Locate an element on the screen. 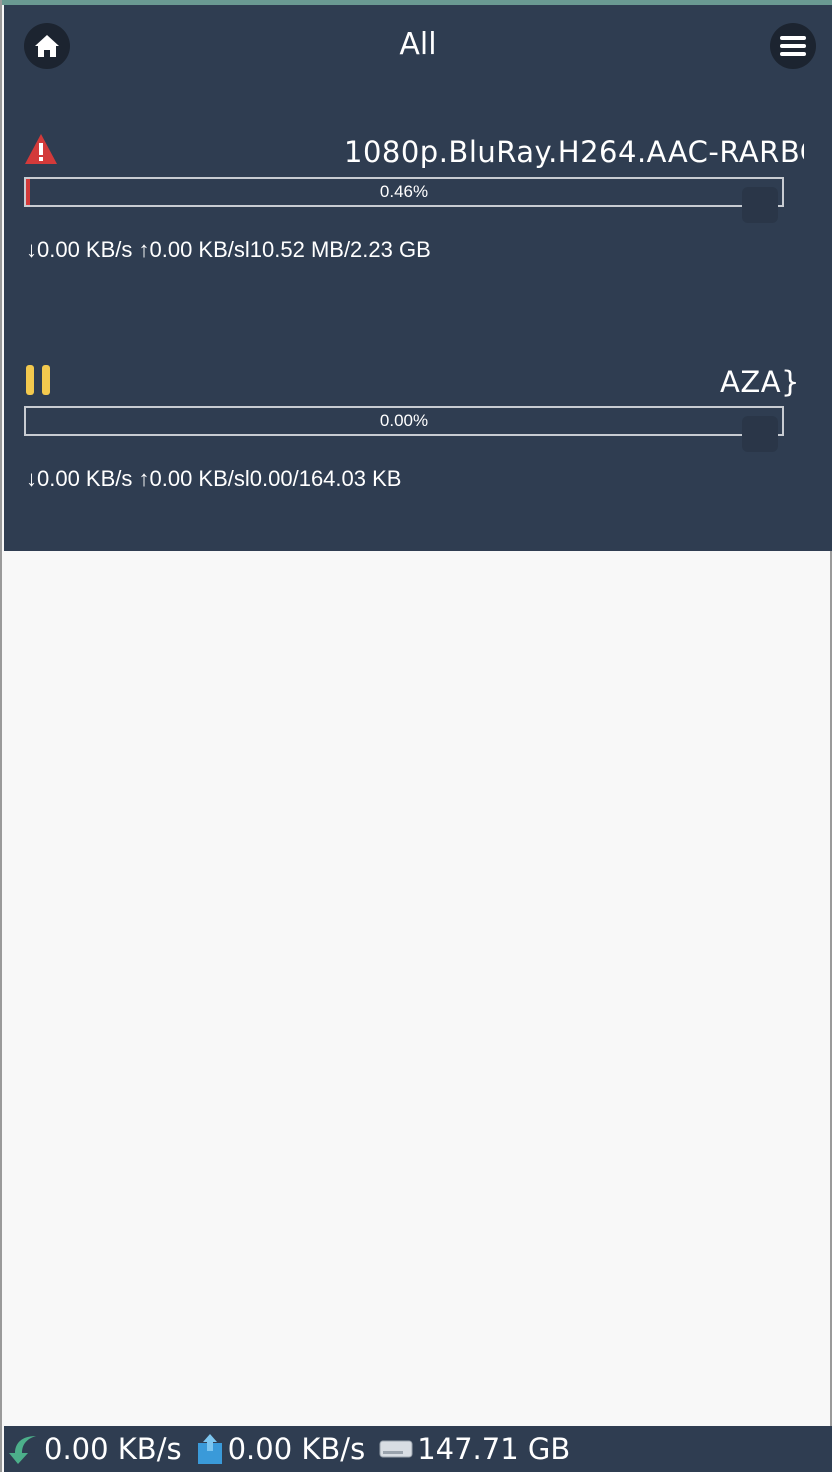  download-speed: 0.00 KB/s is located at coordinates (113, 1449).